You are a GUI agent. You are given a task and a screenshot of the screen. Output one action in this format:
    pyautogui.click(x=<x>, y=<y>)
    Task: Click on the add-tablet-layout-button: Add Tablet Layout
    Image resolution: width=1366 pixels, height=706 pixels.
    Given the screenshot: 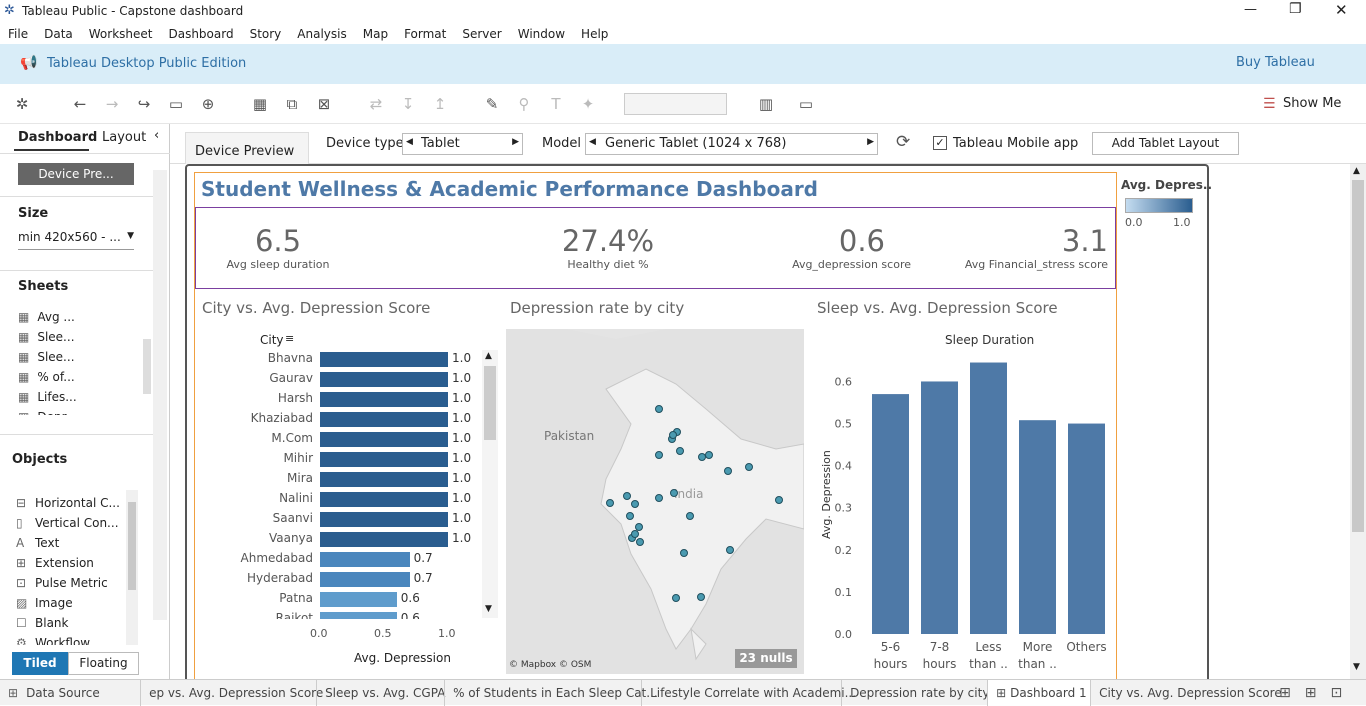 What is the action you would take?
    pyautogui.click(x=1165, y=143)
    